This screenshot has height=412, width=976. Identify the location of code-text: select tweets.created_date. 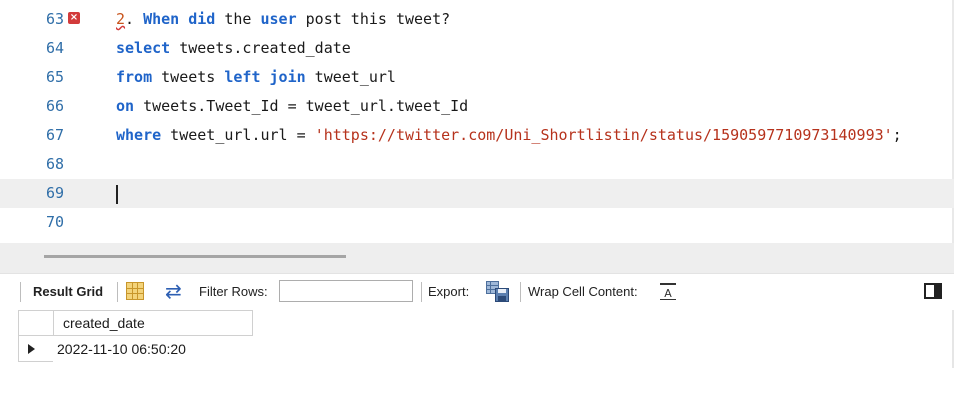
(233, 48).